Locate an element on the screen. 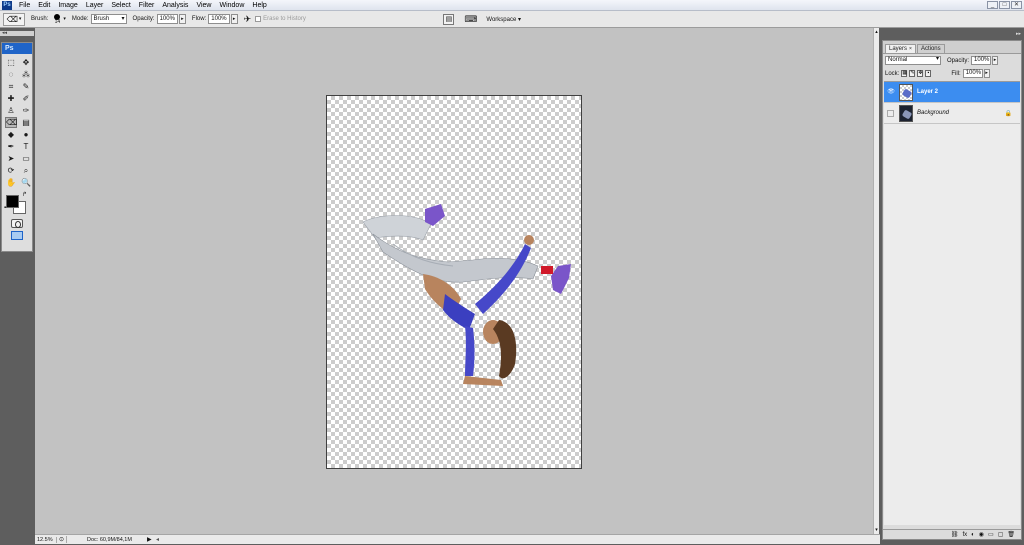 The image size is (1024, 545). lasso-icon: ◌ is located at coordinates (11, 74).